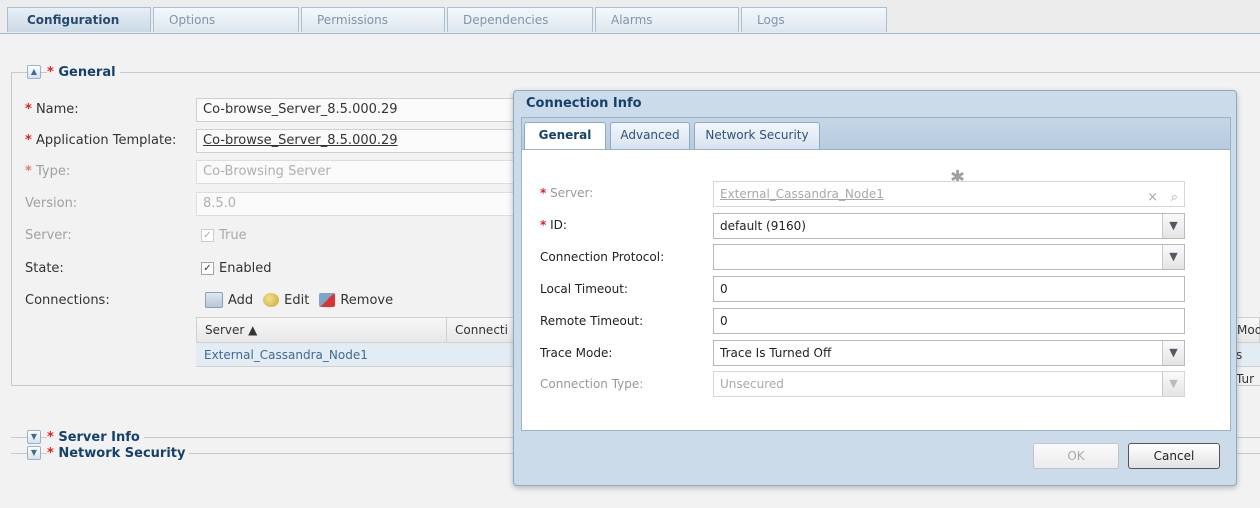 This screenshot has height=508, width=1260. I want to click on state-checkbox-label: Enabled, so click(245, 268).